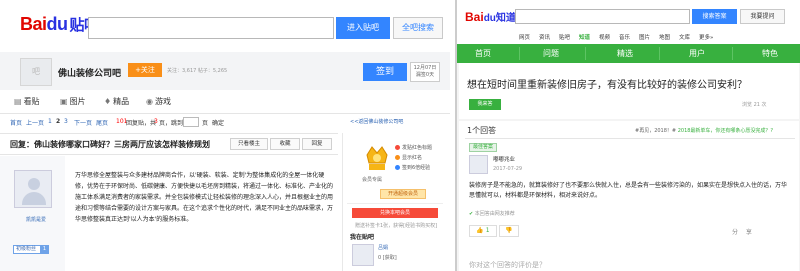 The image size is (800, 271). What do you see at coordinates (58, 121) in the screenshot?
I see `pager-2-current: 2` at bounding box center [58, 121].